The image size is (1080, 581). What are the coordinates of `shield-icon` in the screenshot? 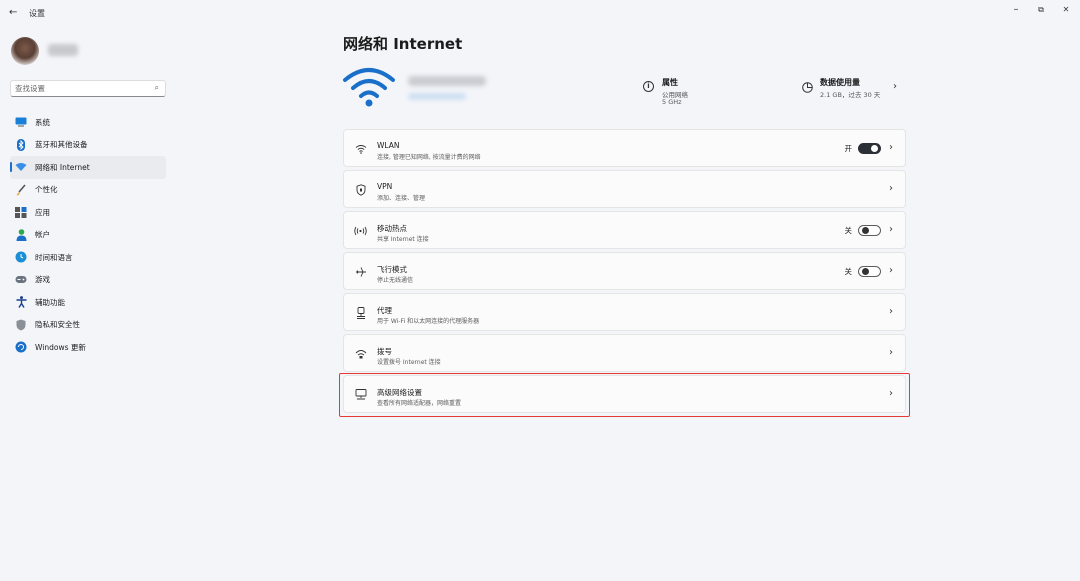 It's located at (21, 325).